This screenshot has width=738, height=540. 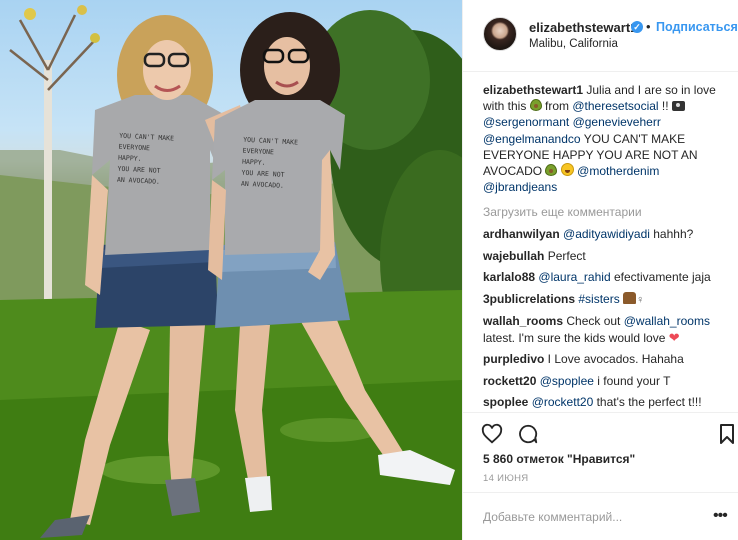 What do you see at coordinates (567, 170) in the screenshot?
I see `grinning-emoji-icon` at bounding box center [567, 170].